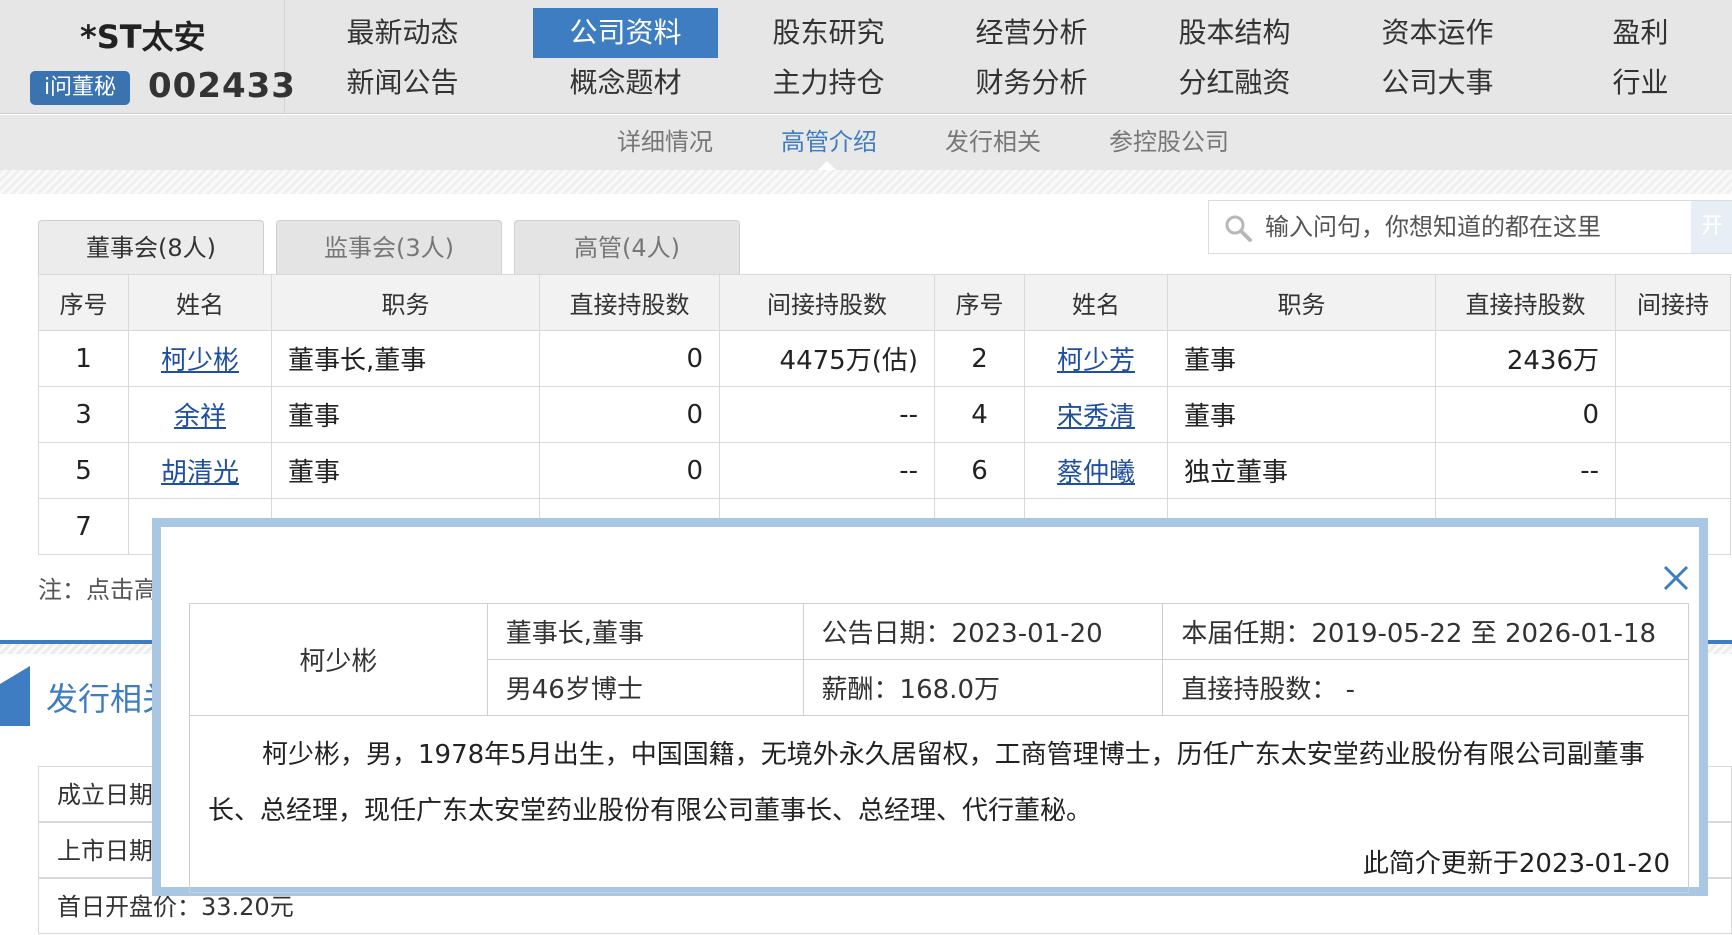  What do you see at coordinates (200, 473) in the screenshot?
I see `person-link: 胡清光` at bounding box center [200, 473].